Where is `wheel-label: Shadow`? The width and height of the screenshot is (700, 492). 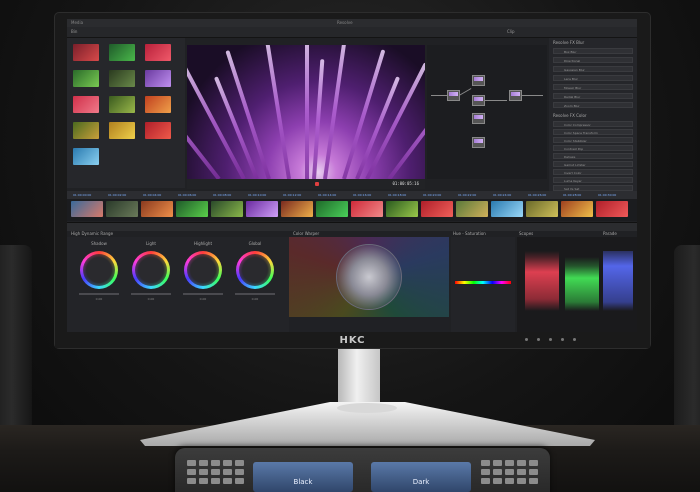 wheel-label: Shadow is located at coordinates (99, 243).